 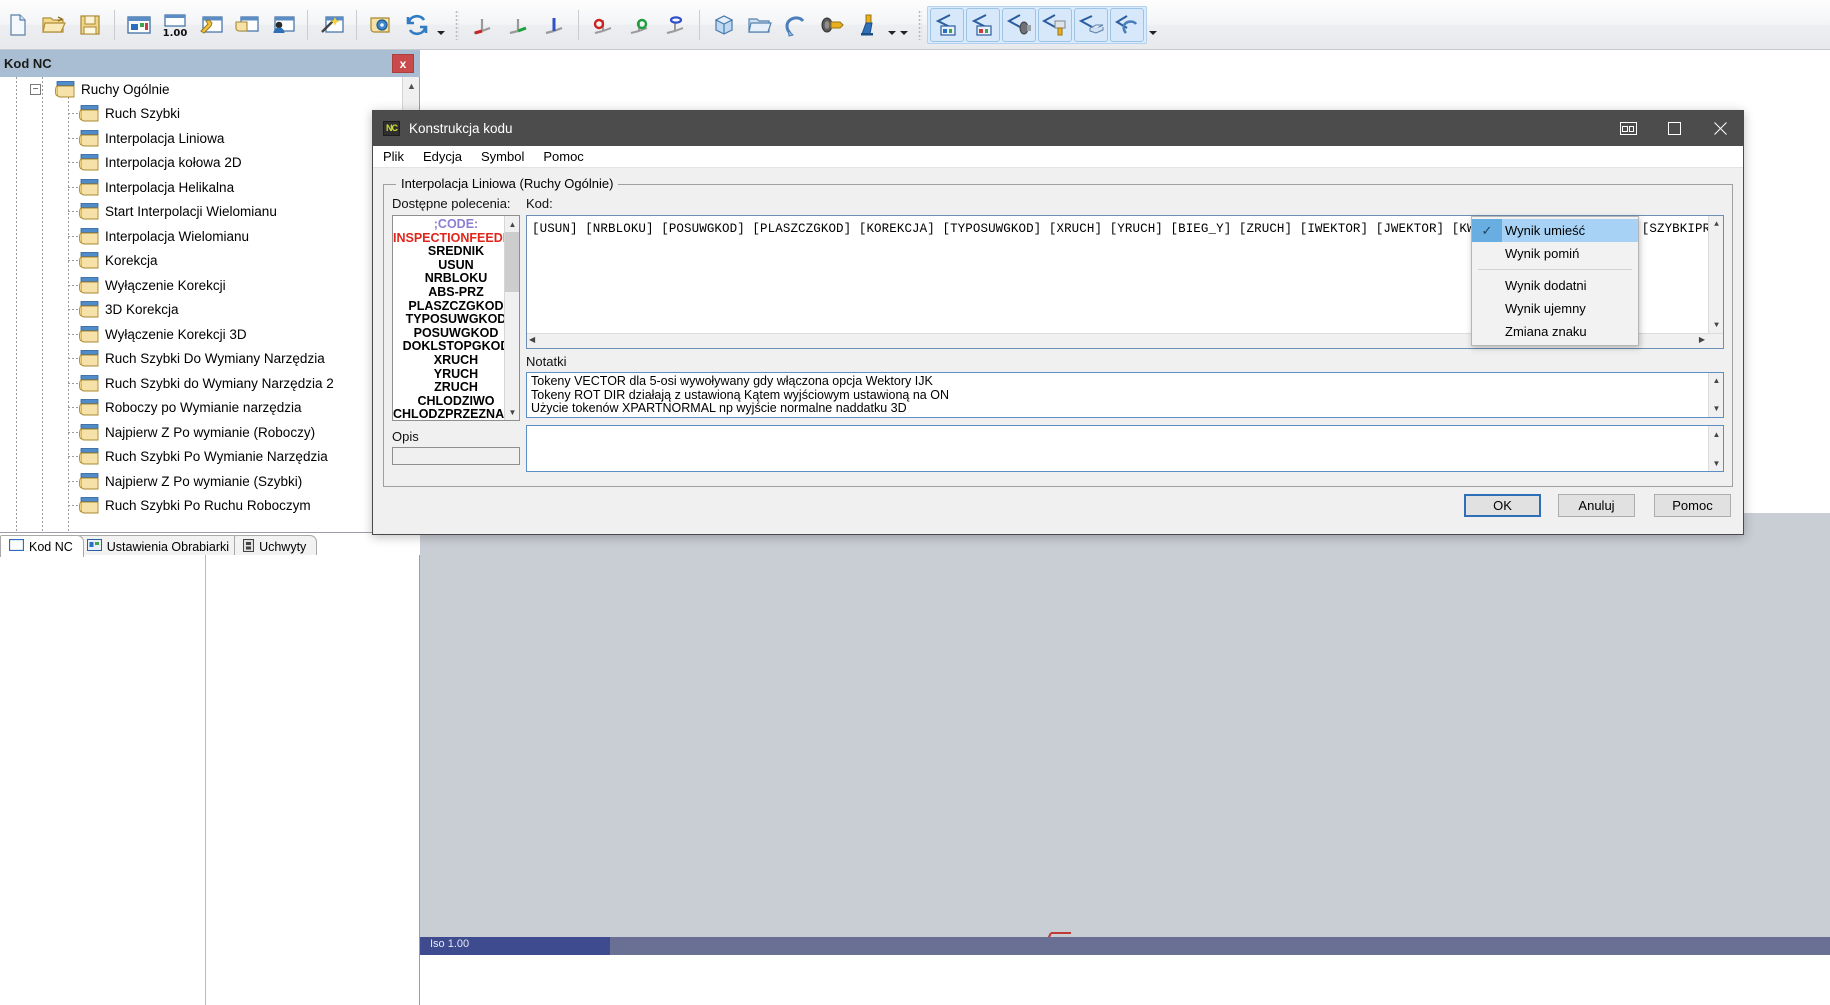 What do you see at coordinates (1019, 24) in the screenshot?
I see `view-spindle-icon` at bounding box center [1019, 24].